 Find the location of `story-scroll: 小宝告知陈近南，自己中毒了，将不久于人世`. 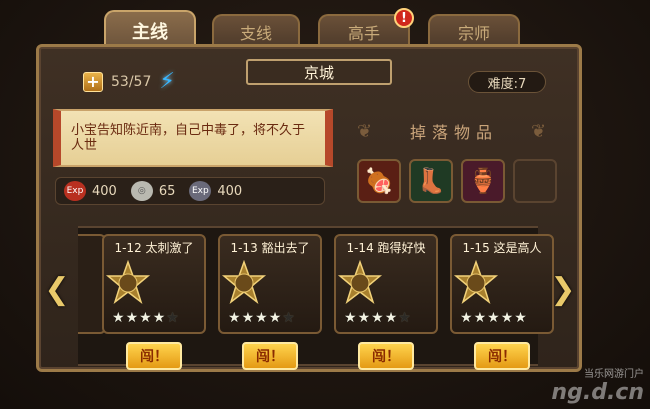

story-scroll: 小宝告知陈近南，自己中毒了，将不久于人世 is located at coordinates (193, 138).